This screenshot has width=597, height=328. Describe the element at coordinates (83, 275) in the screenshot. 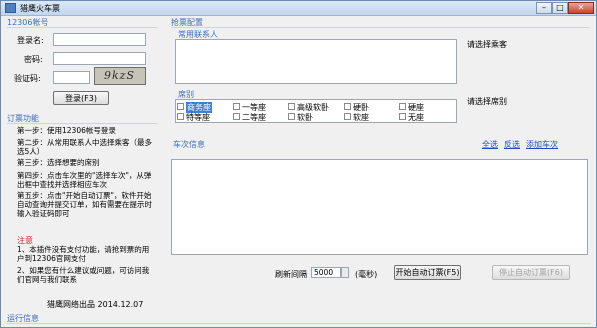

I see `note-2: 2、如果您有什么建议或问题，可访问我们官网与我们联系` at that location.